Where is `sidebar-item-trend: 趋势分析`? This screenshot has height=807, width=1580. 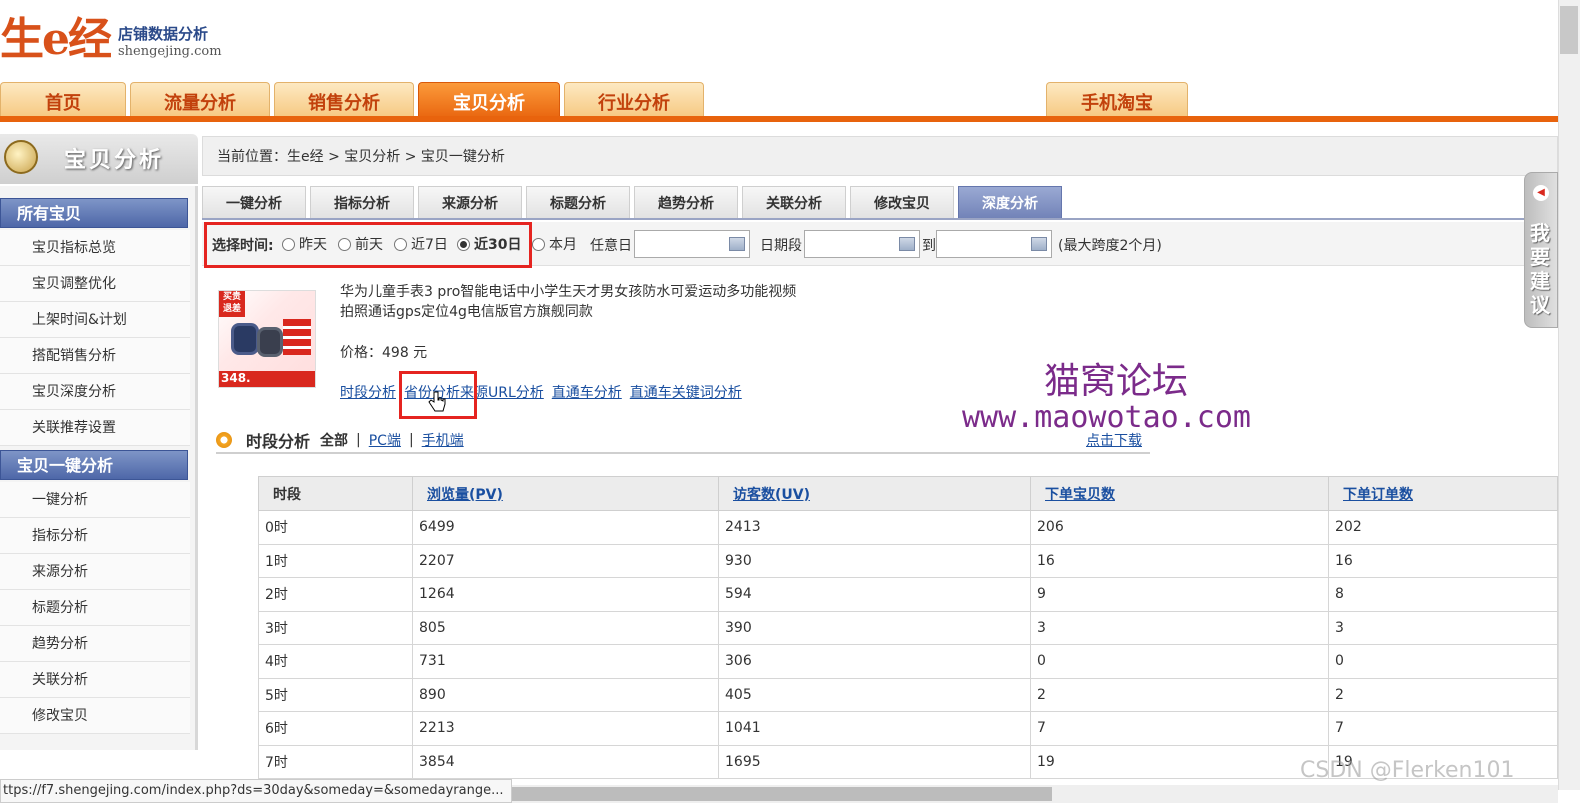
sidebar-item-trend: 趋势分析 is located at coordinates (95, 644).